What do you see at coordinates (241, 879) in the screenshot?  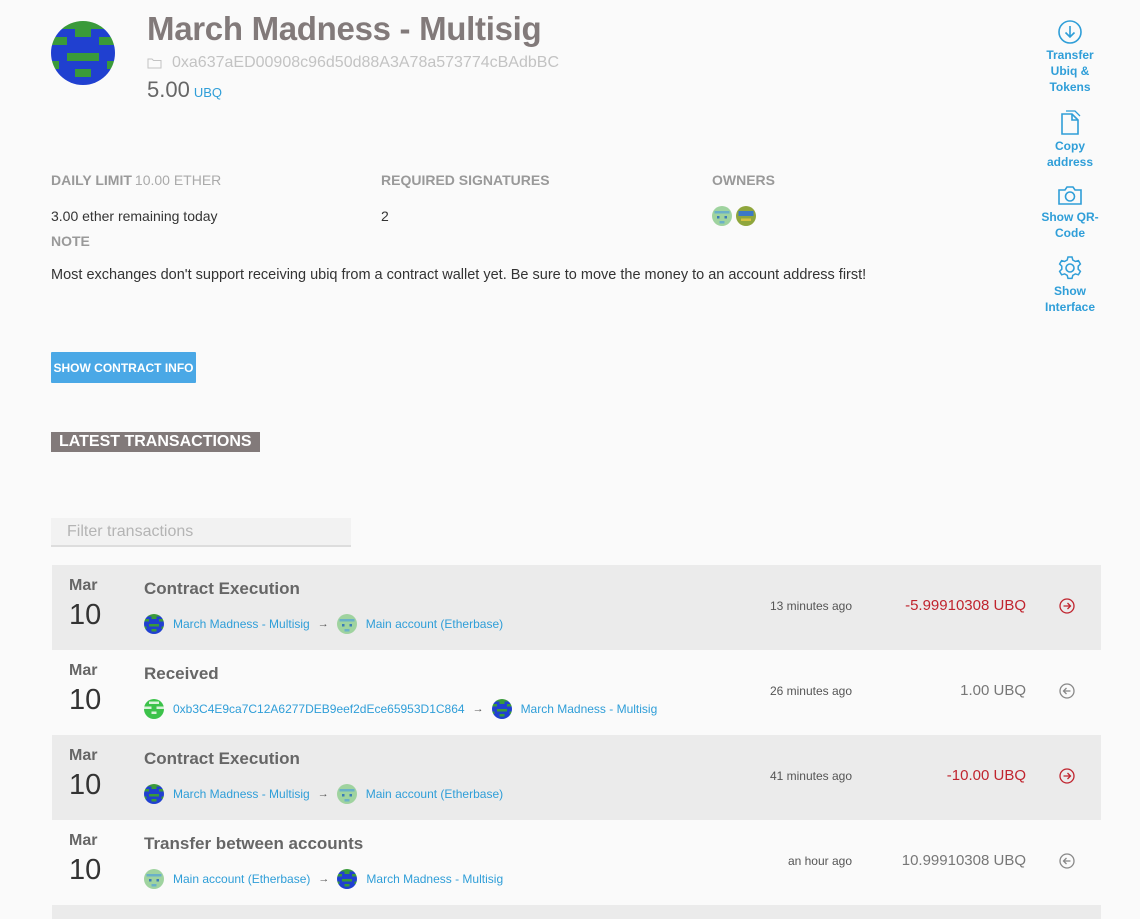 I see `tx-from: Main account (Etherbase)` at bounding box center [241, 879].